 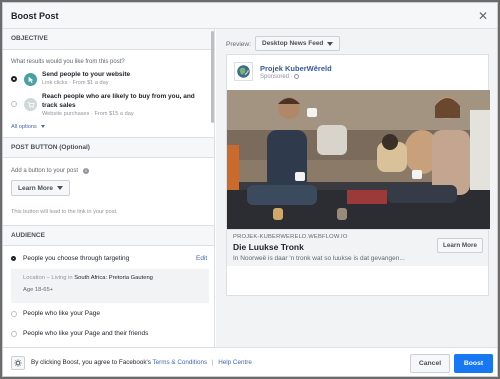 What do you see at coordinates (38, 290) in the screenshot?
I see `age-line: Age 18-65+` at bounding box center [38, 290].